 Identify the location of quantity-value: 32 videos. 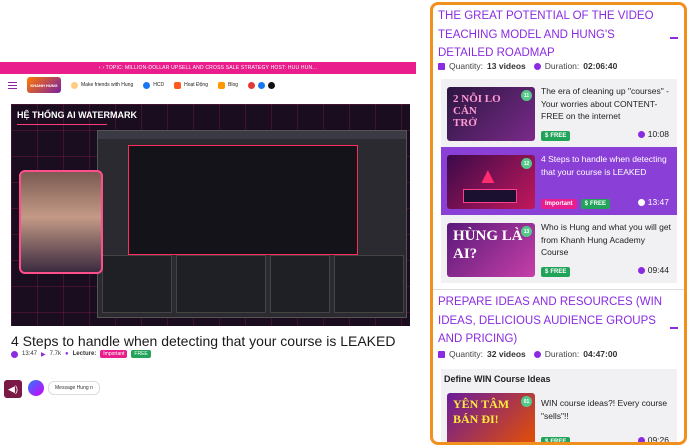
(506, 354).